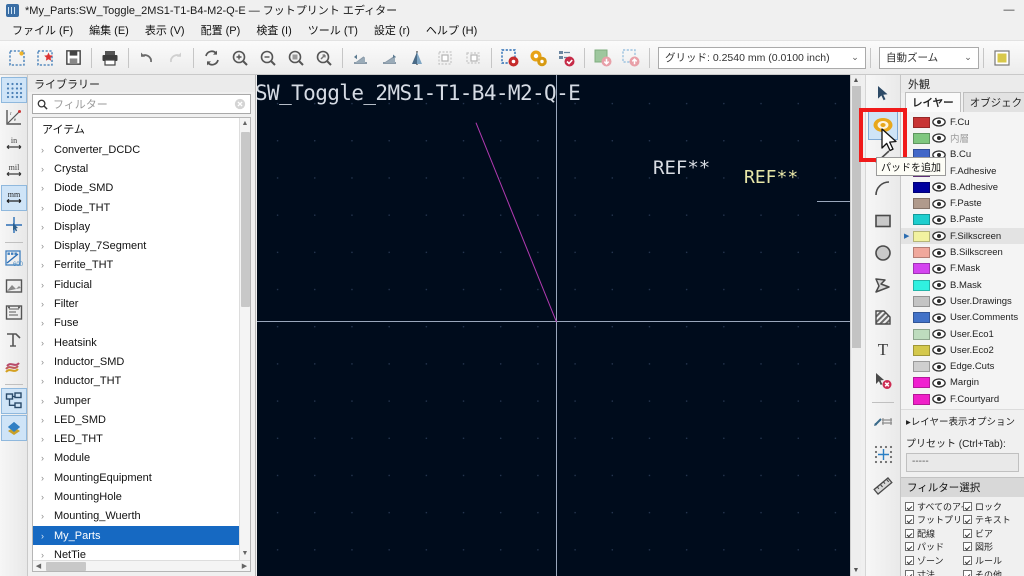 Image resolution: width=1024 pixels, height=576 pixels. What do you see at coordinates (14, 144) in the screenshot?
I see `units-inches-icon: in` at bounding box center [14, 144].